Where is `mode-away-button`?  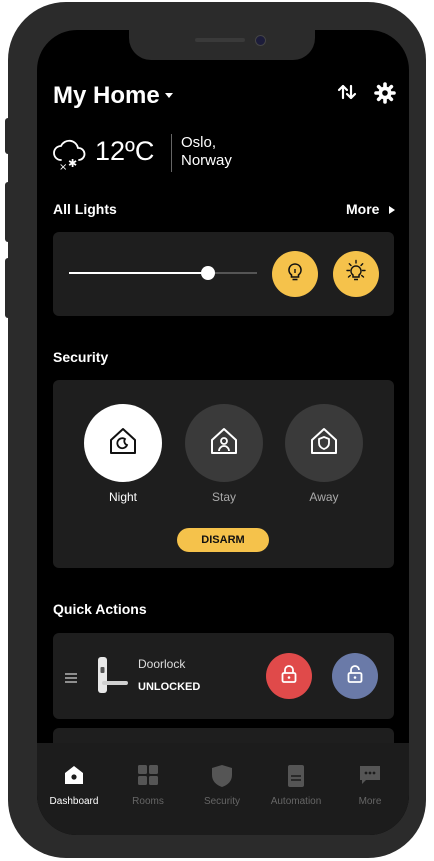 mode-away-button is located at coordinates (324, 443).